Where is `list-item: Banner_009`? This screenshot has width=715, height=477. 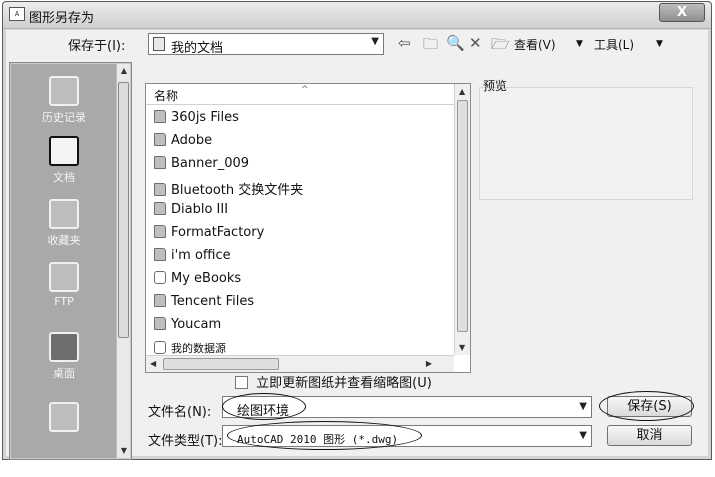
list-item: Banner_009 is located at coordinates (201, 166).